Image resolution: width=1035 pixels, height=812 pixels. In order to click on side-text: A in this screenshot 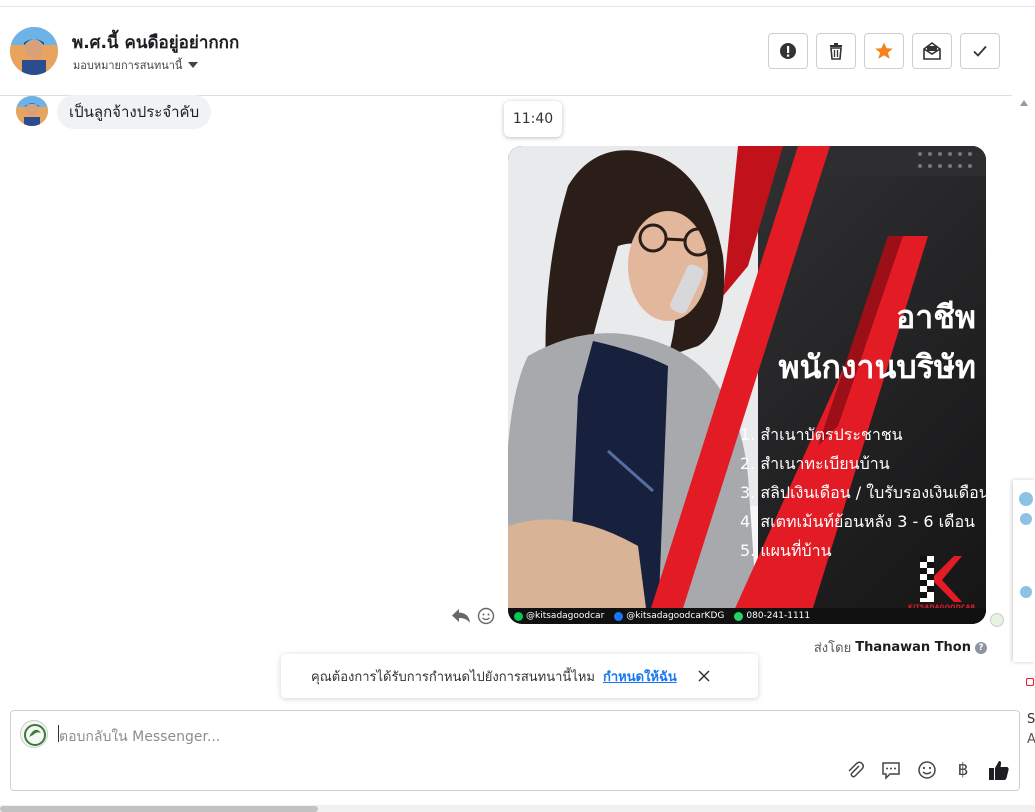, I will do `click(1031, 739)`.